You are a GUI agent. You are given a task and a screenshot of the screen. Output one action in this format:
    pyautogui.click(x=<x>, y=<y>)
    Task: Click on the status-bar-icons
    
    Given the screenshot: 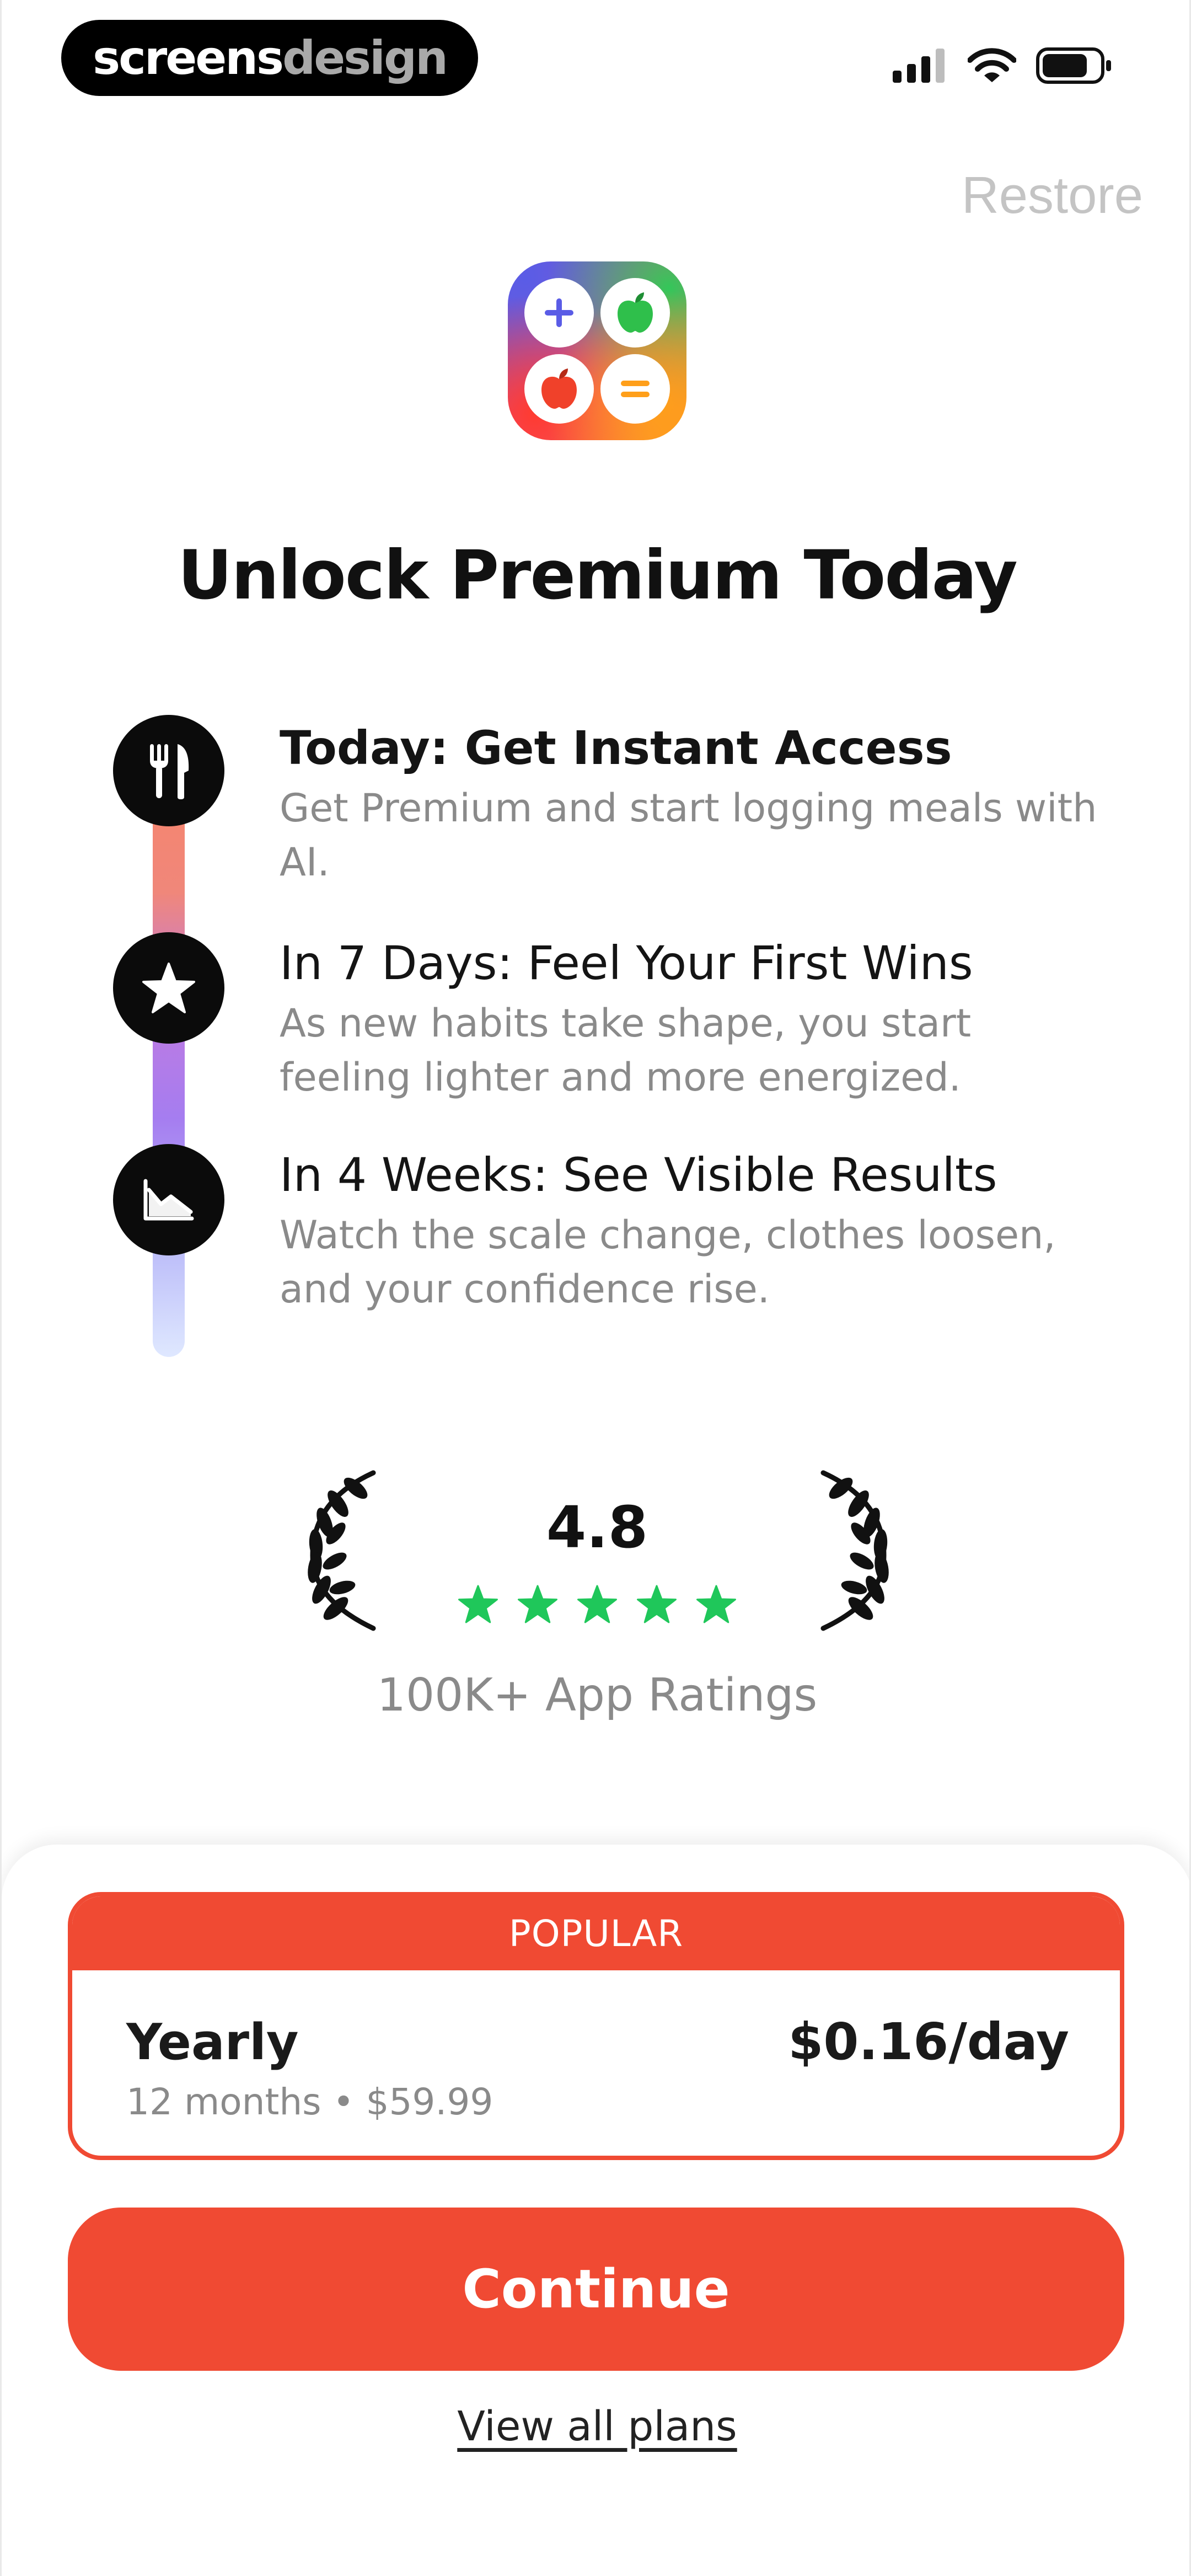 What is the action you would take?
    pyautogui.click(x=1003, y=65)
    